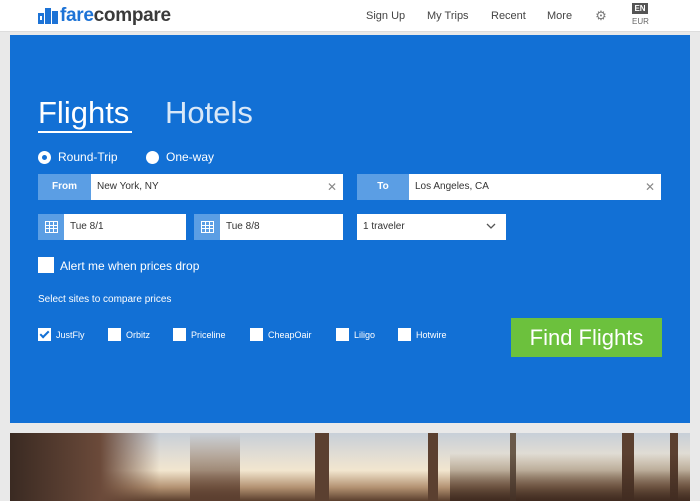  What do you see at coordinates (601, 16) in the screenshot?
I see `gear-icon: ⚙` at bounding box center [601, 16].